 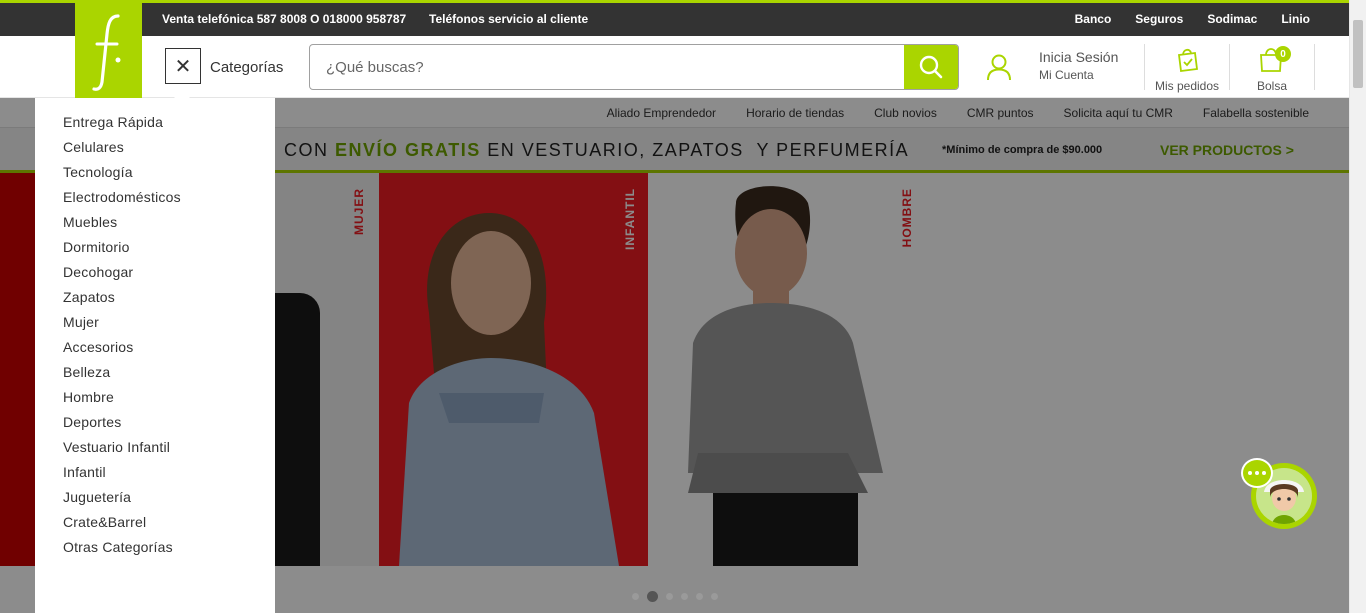 I want to click on category-electrodomesticos: Electrodomésticos, so click(x=155, y=199).